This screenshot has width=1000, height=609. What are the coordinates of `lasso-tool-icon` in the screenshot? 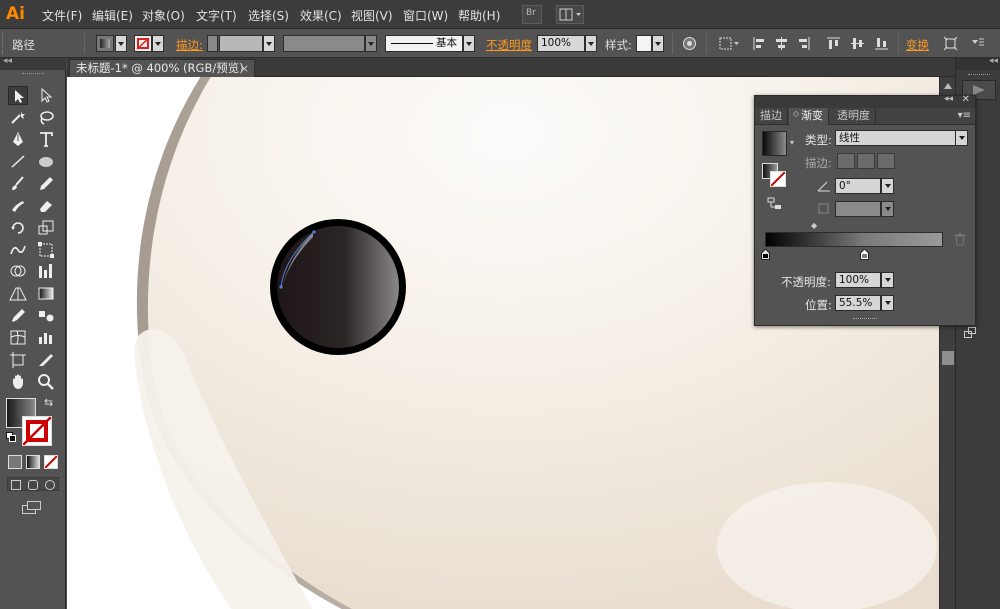 It's located at (46, 117).